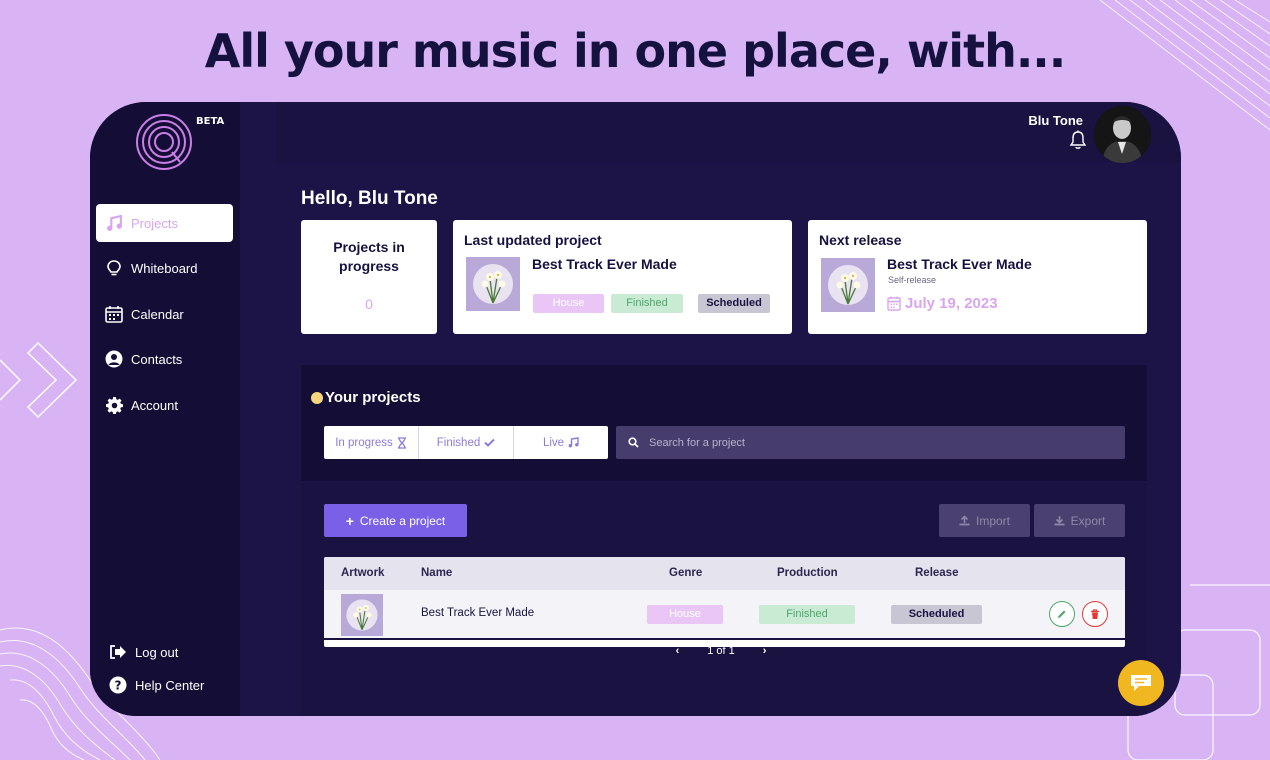 This screenshot has height=760, width=1270. I want to click on chat-support-button, so click(1141, 683).